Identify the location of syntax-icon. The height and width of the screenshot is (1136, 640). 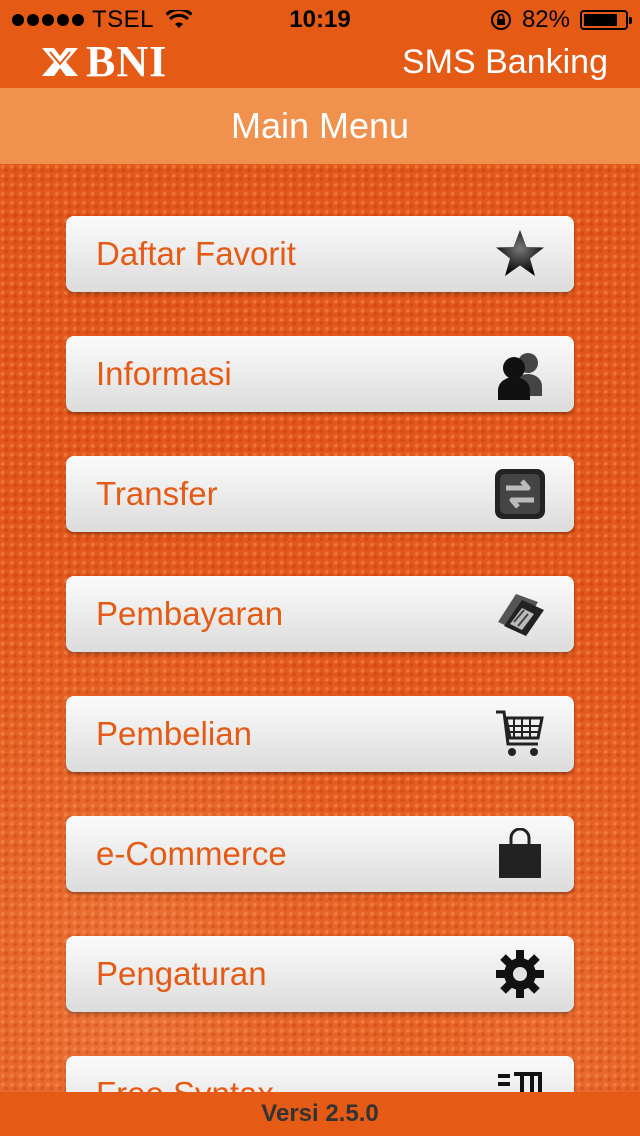
(520, 1079).